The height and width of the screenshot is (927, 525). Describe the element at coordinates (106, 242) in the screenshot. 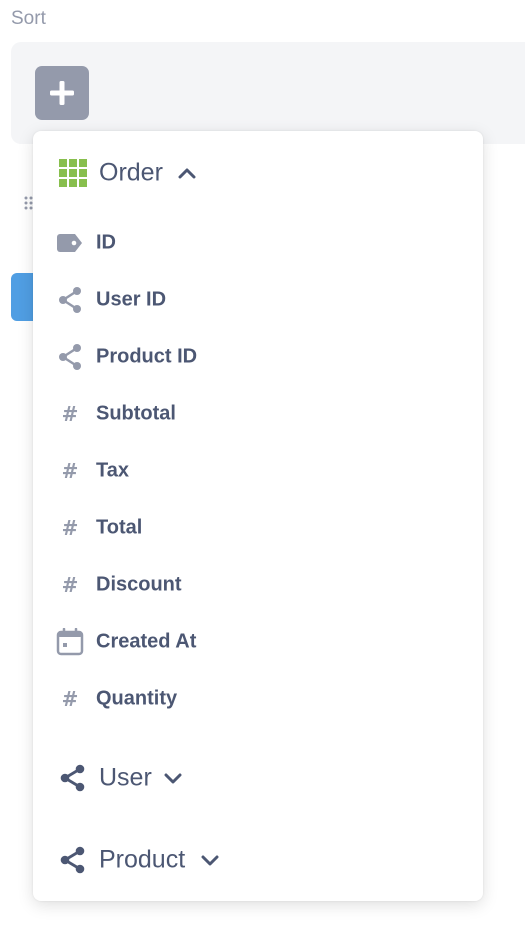

I see `field-label: ID` at that location.